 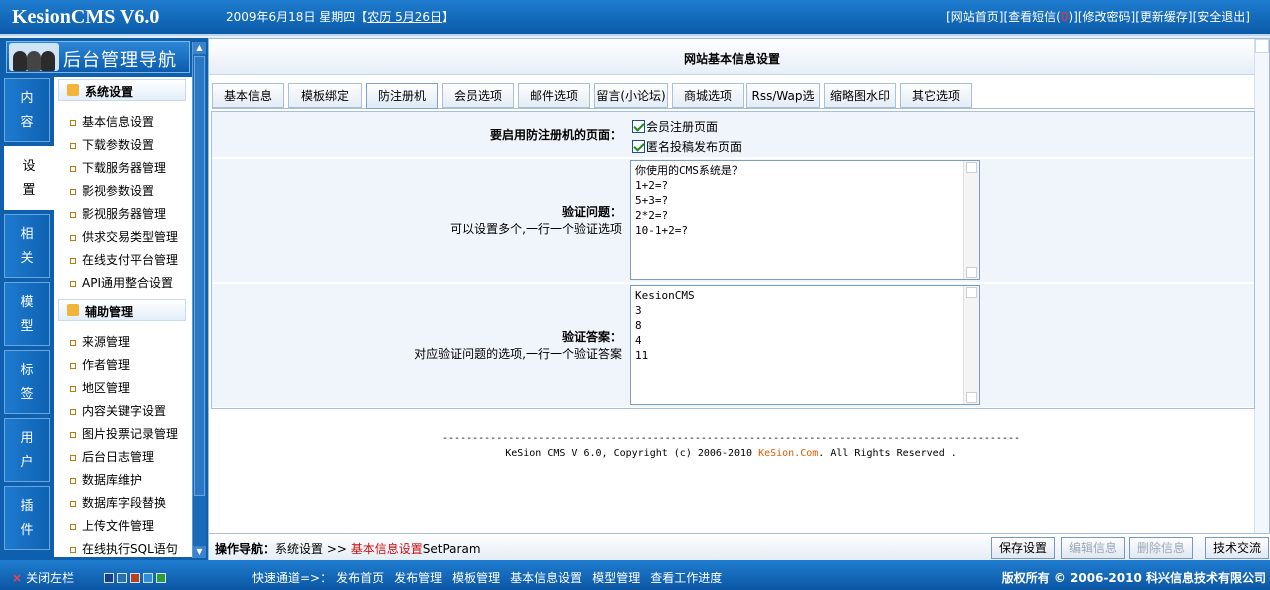 What do you see at coordinates (100, 341) in the screenshot?
I see `menu-item: 来源管理` at bounding box center [100, 341].